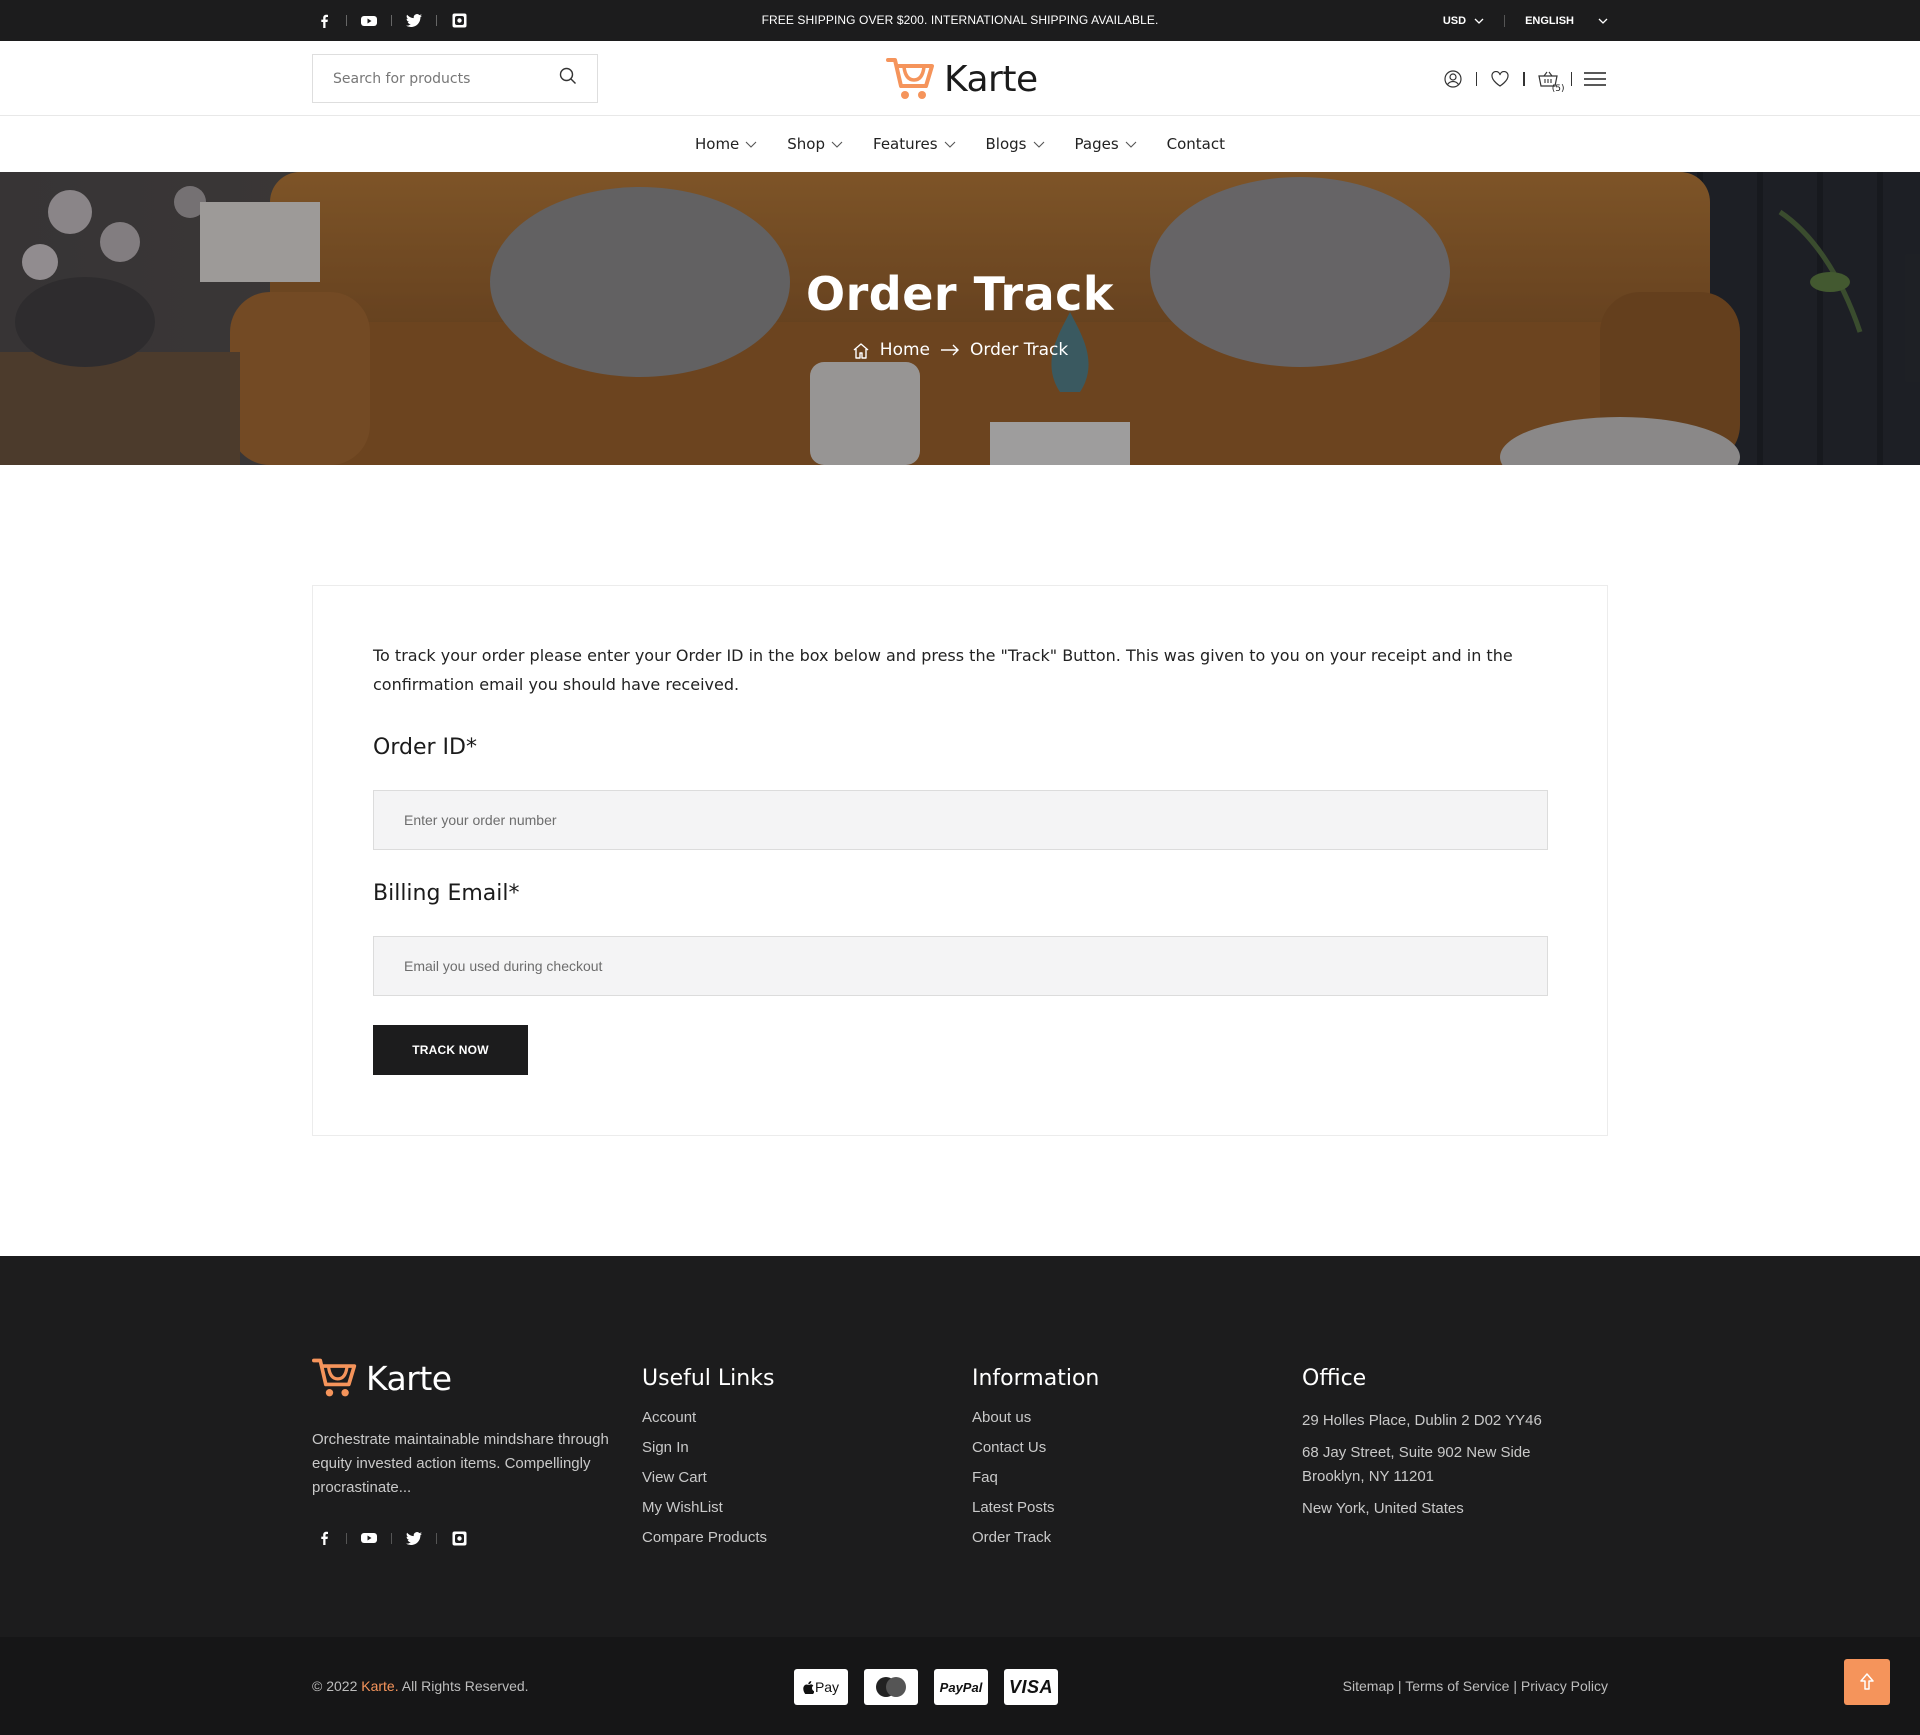  Describe the element at coordinates (1031, 1687) in the screenshot. I see `visa-icon: VISA` at that location.